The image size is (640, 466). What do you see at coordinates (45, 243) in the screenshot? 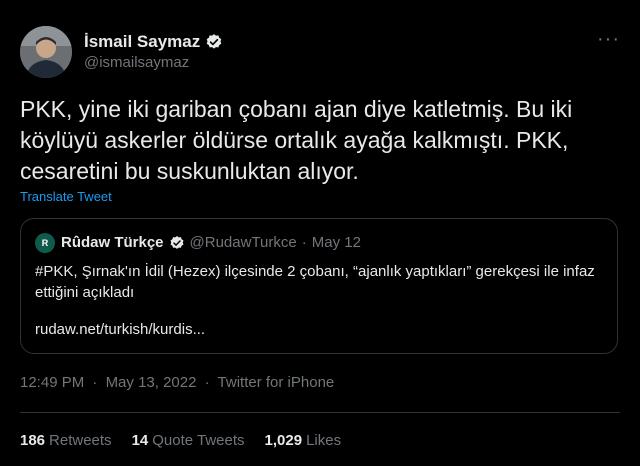
I see `quoted-avatar: R` at bounding box center [45, 243].